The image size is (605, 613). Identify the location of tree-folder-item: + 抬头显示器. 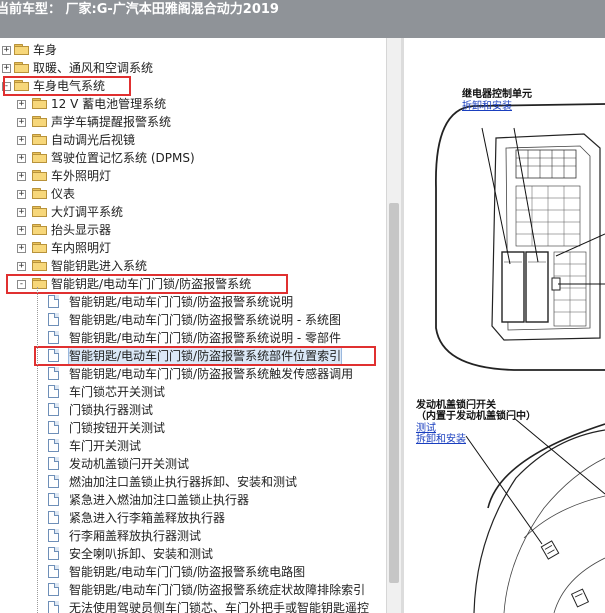
(193, 230).